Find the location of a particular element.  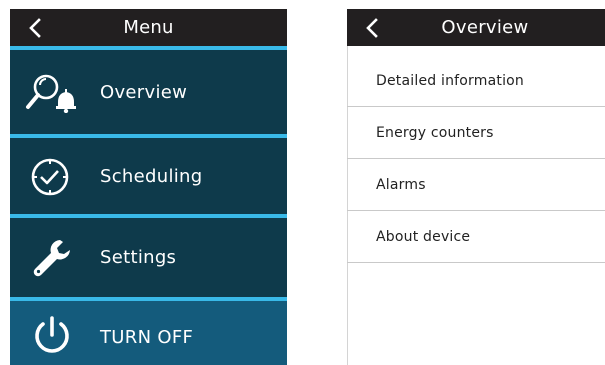

search-bell-icon is located at coordinates (51, 93).